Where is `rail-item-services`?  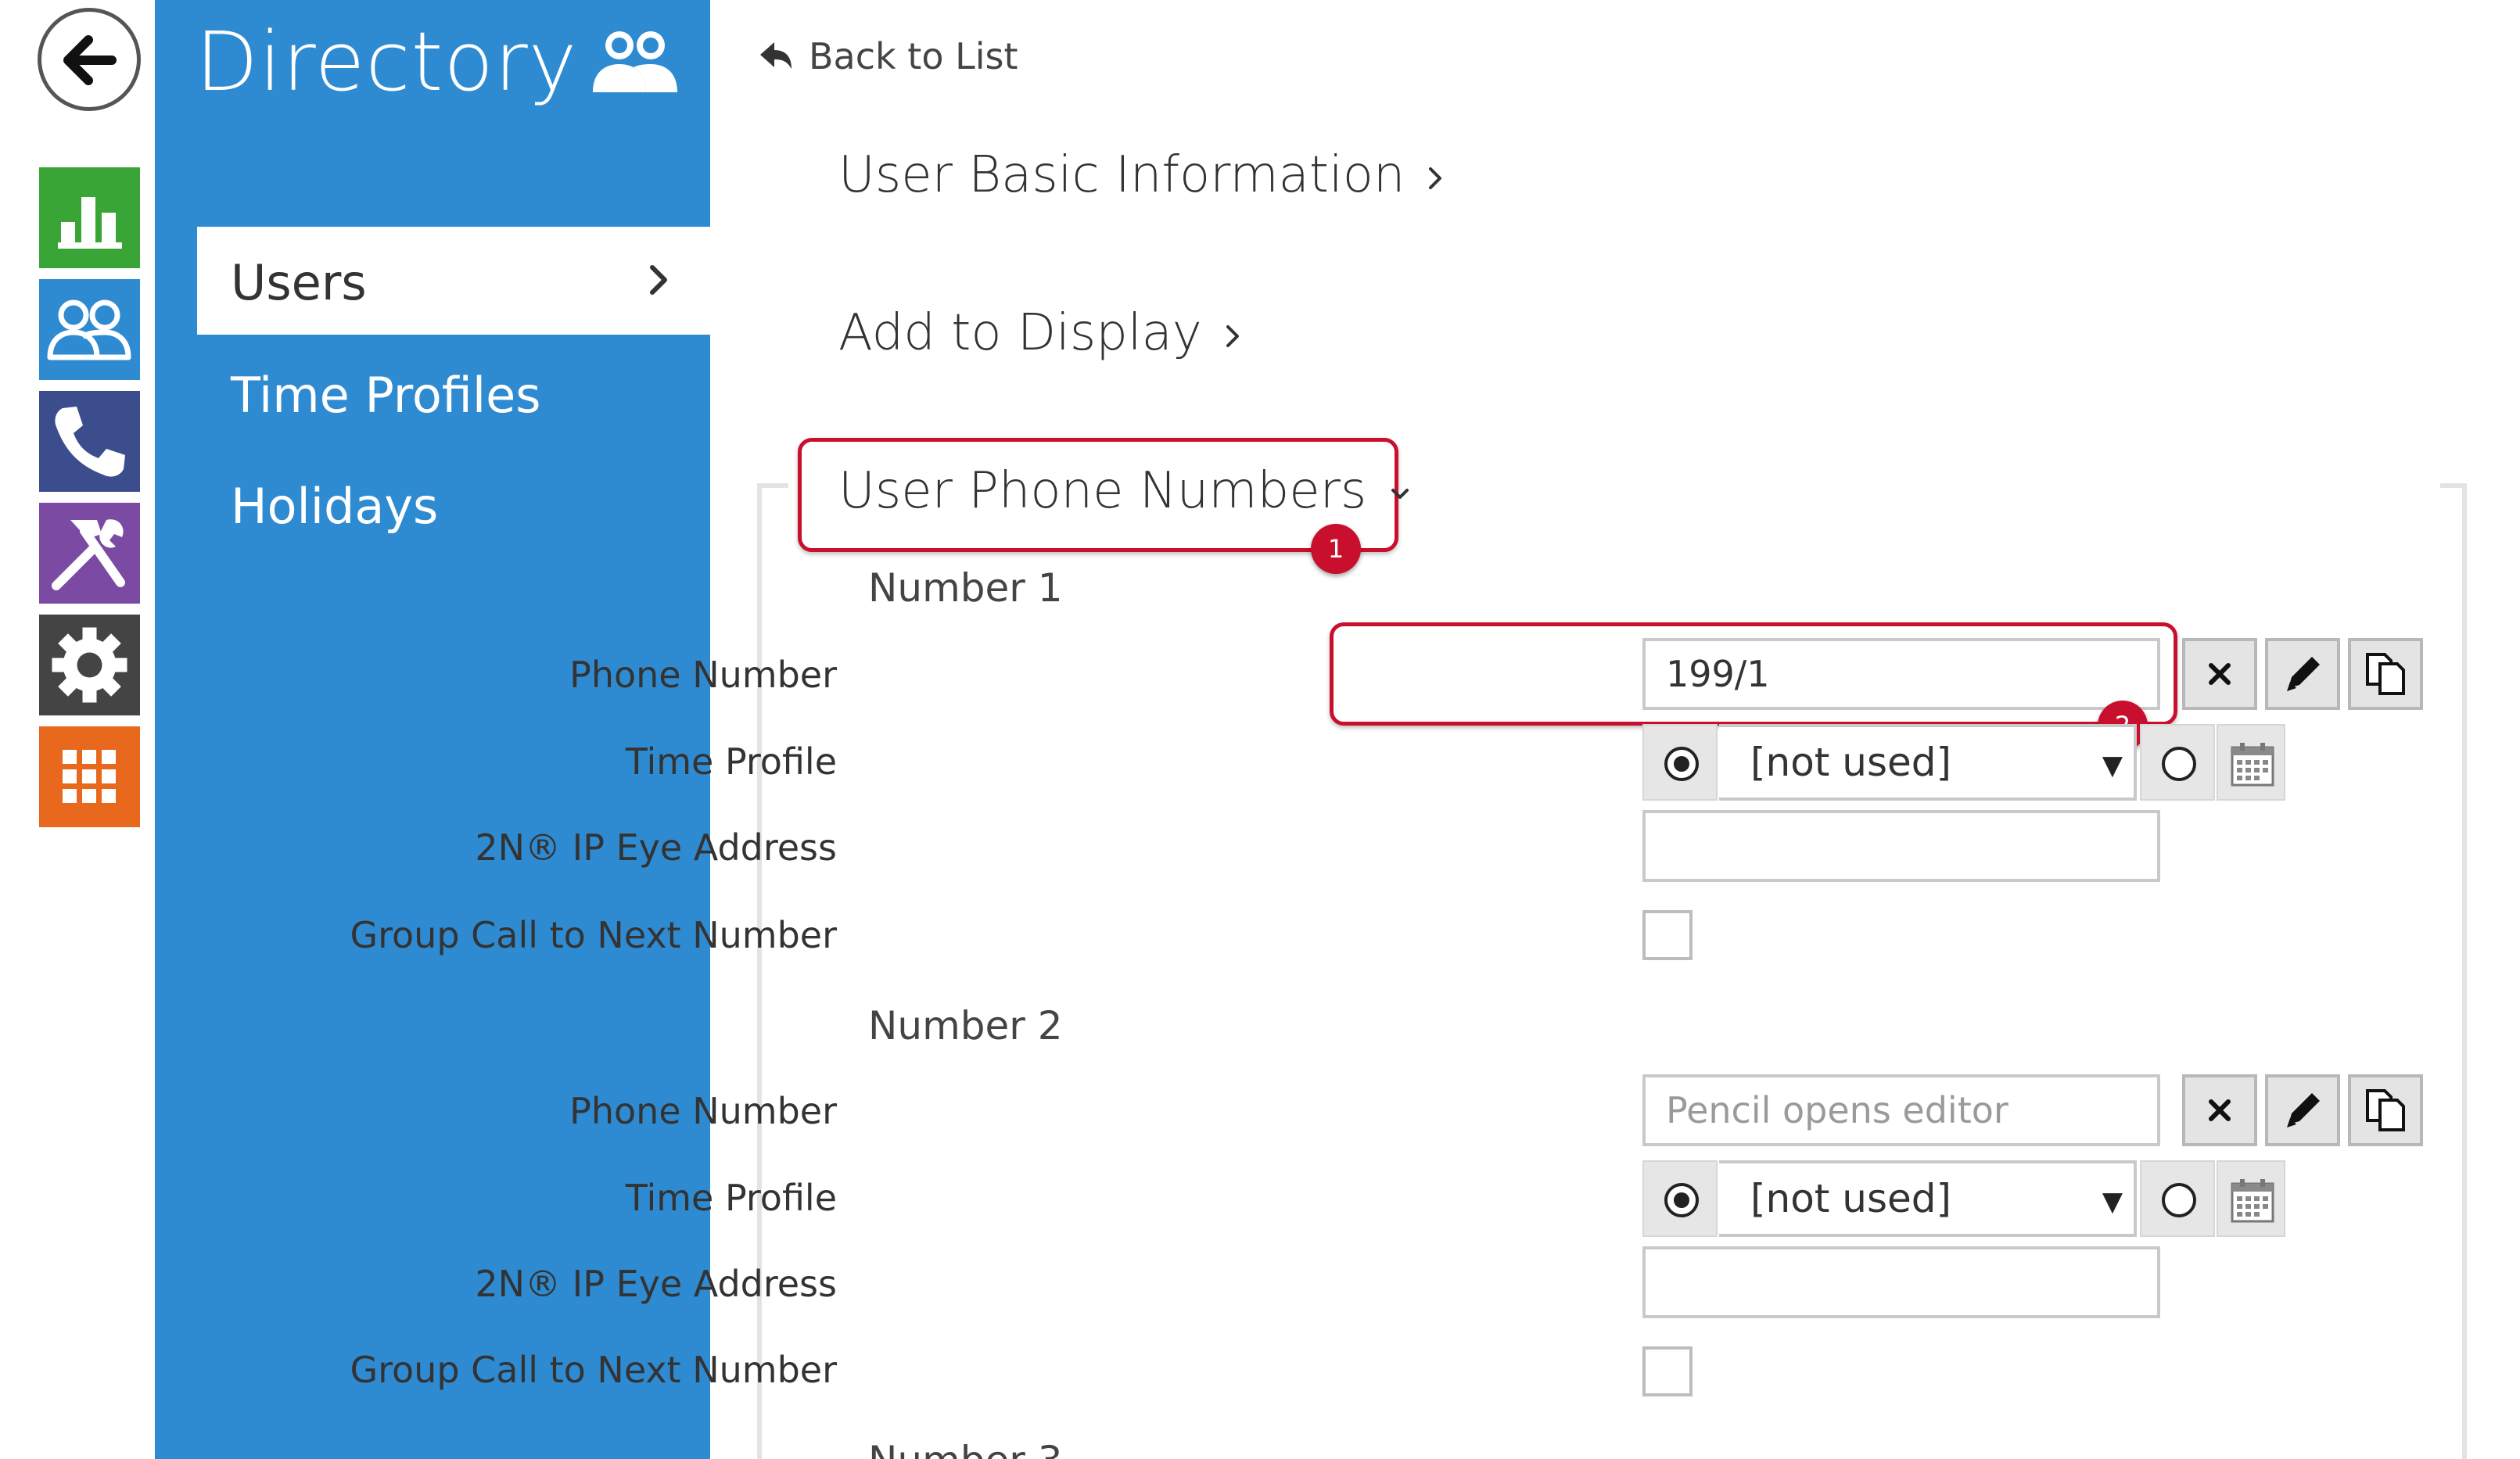
rail-item-services is located at coordinates (89, 553).